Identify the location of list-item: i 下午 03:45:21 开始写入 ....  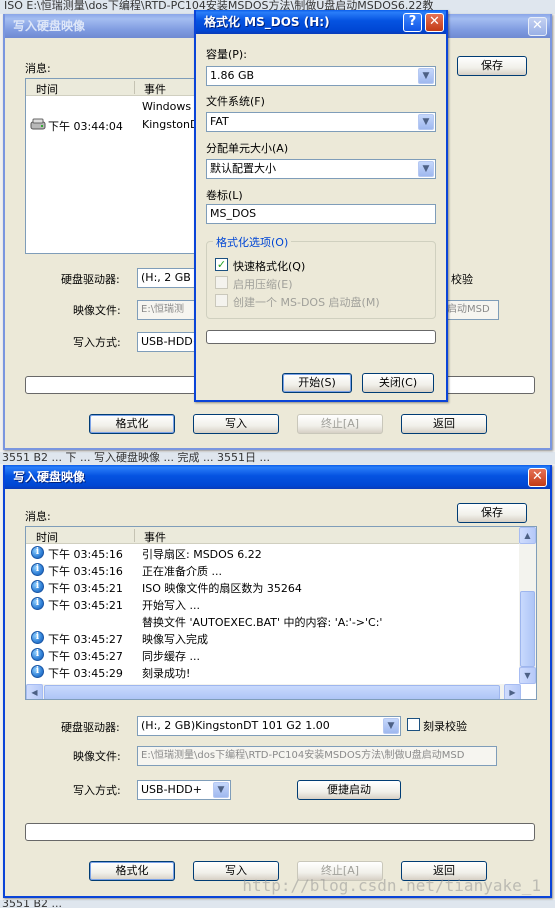
(273, 604).